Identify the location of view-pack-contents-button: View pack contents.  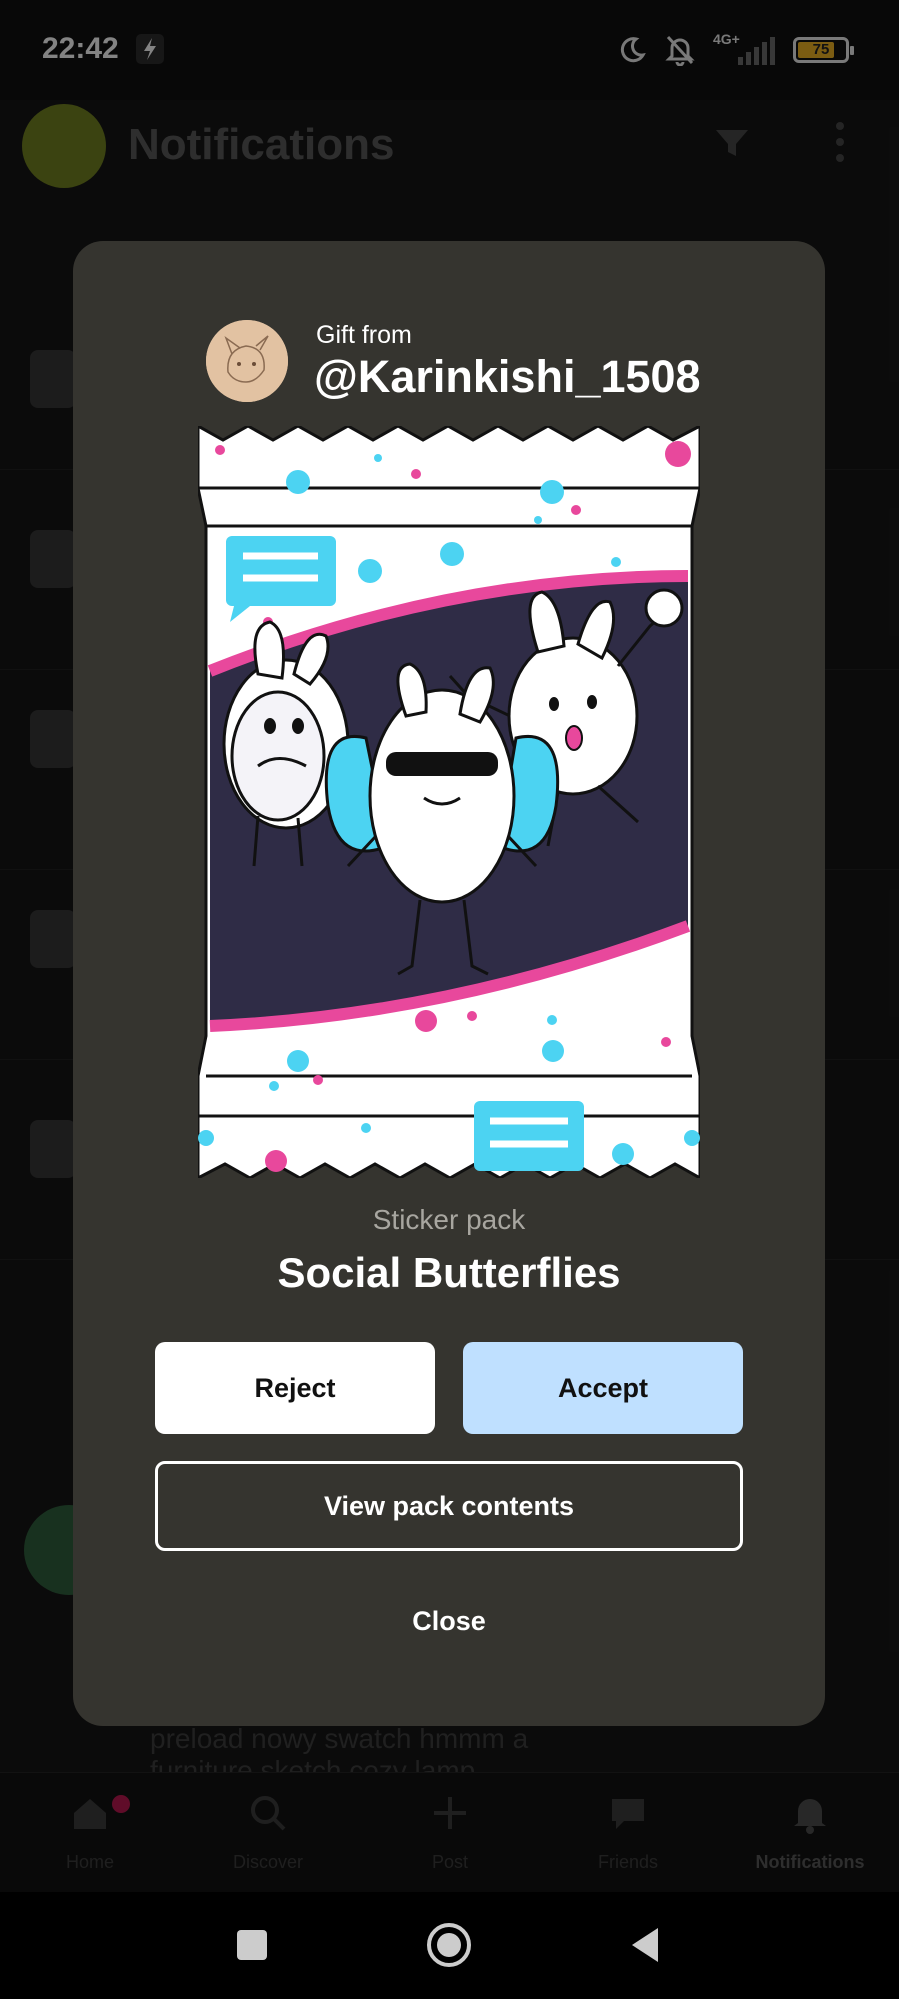
(449, 1506).